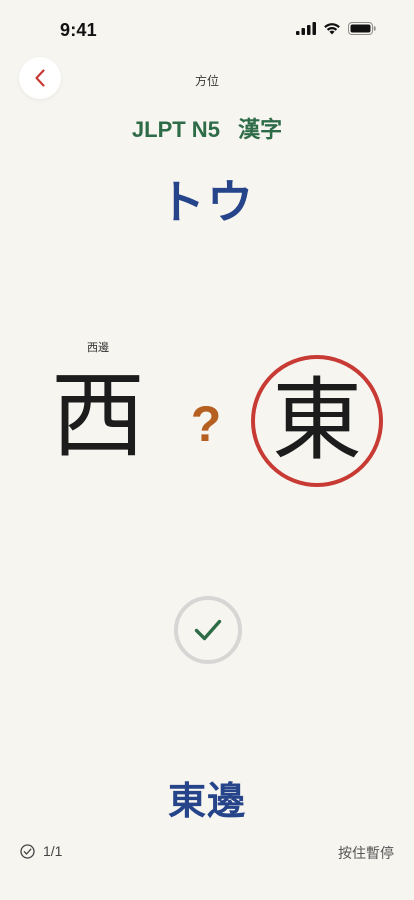 This screenshot has width=414, height=900. What do you see at coordinates (260, 129) in the screenshot?
I see `script-type: 漢字` at bounding box center [260, 129].